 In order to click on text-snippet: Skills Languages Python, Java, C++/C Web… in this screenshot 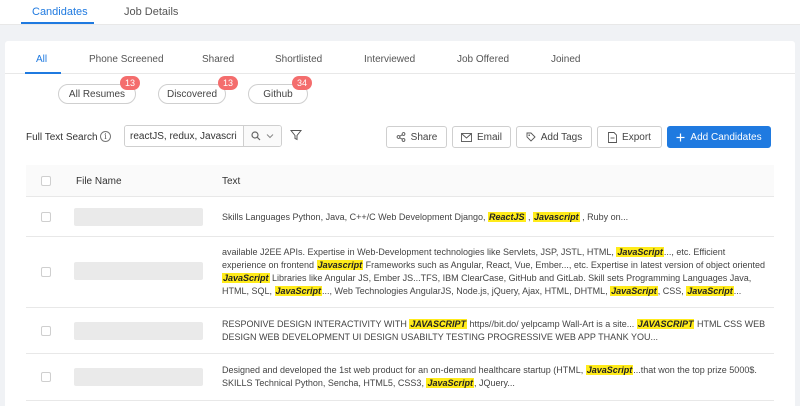, I will do `click(355, 217)`.